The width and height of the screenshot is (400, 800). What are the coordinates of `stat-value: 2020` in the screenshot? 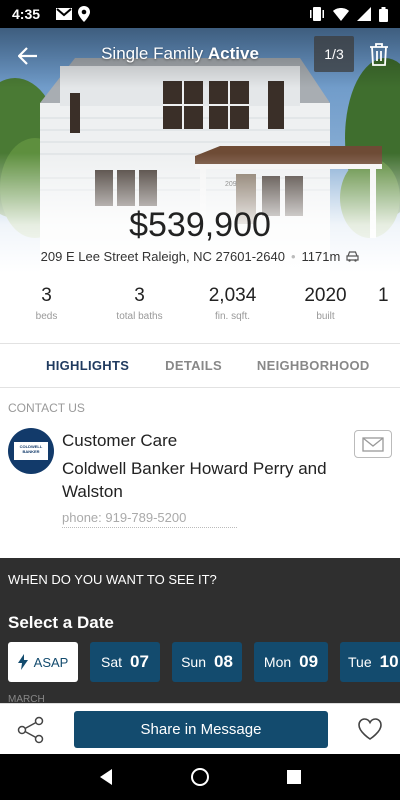 It's located at (325, 295).